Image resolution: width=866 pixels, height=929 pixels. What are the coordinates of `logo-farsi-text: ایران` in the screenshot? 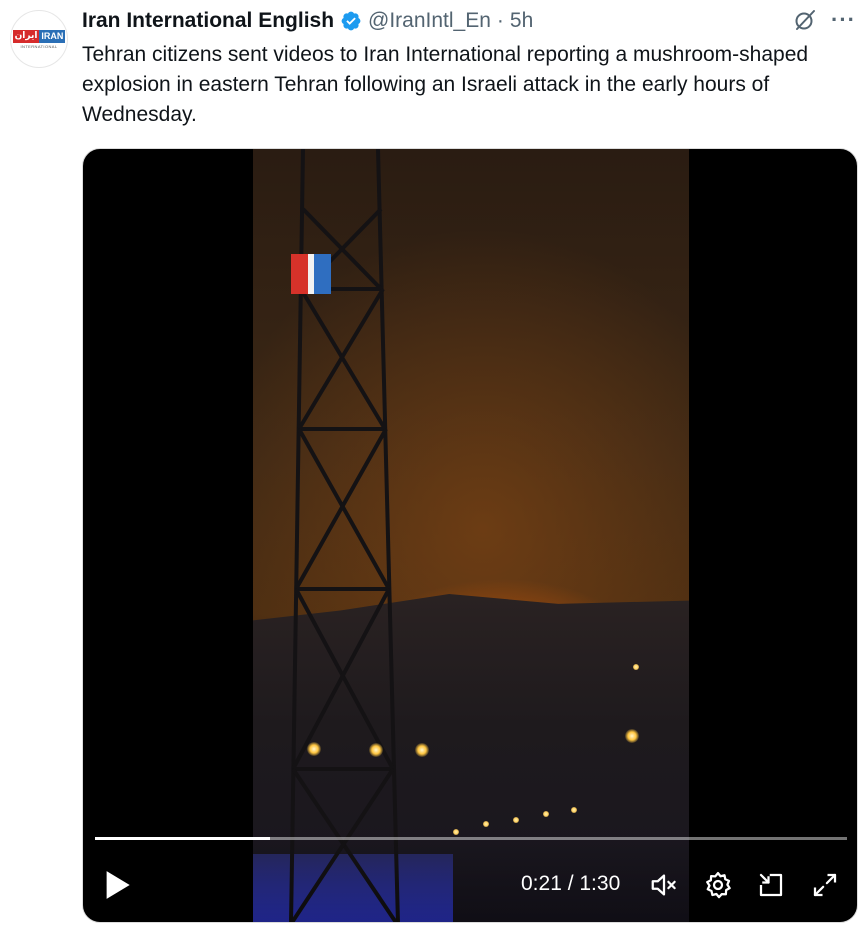 It's located at (26, 36).